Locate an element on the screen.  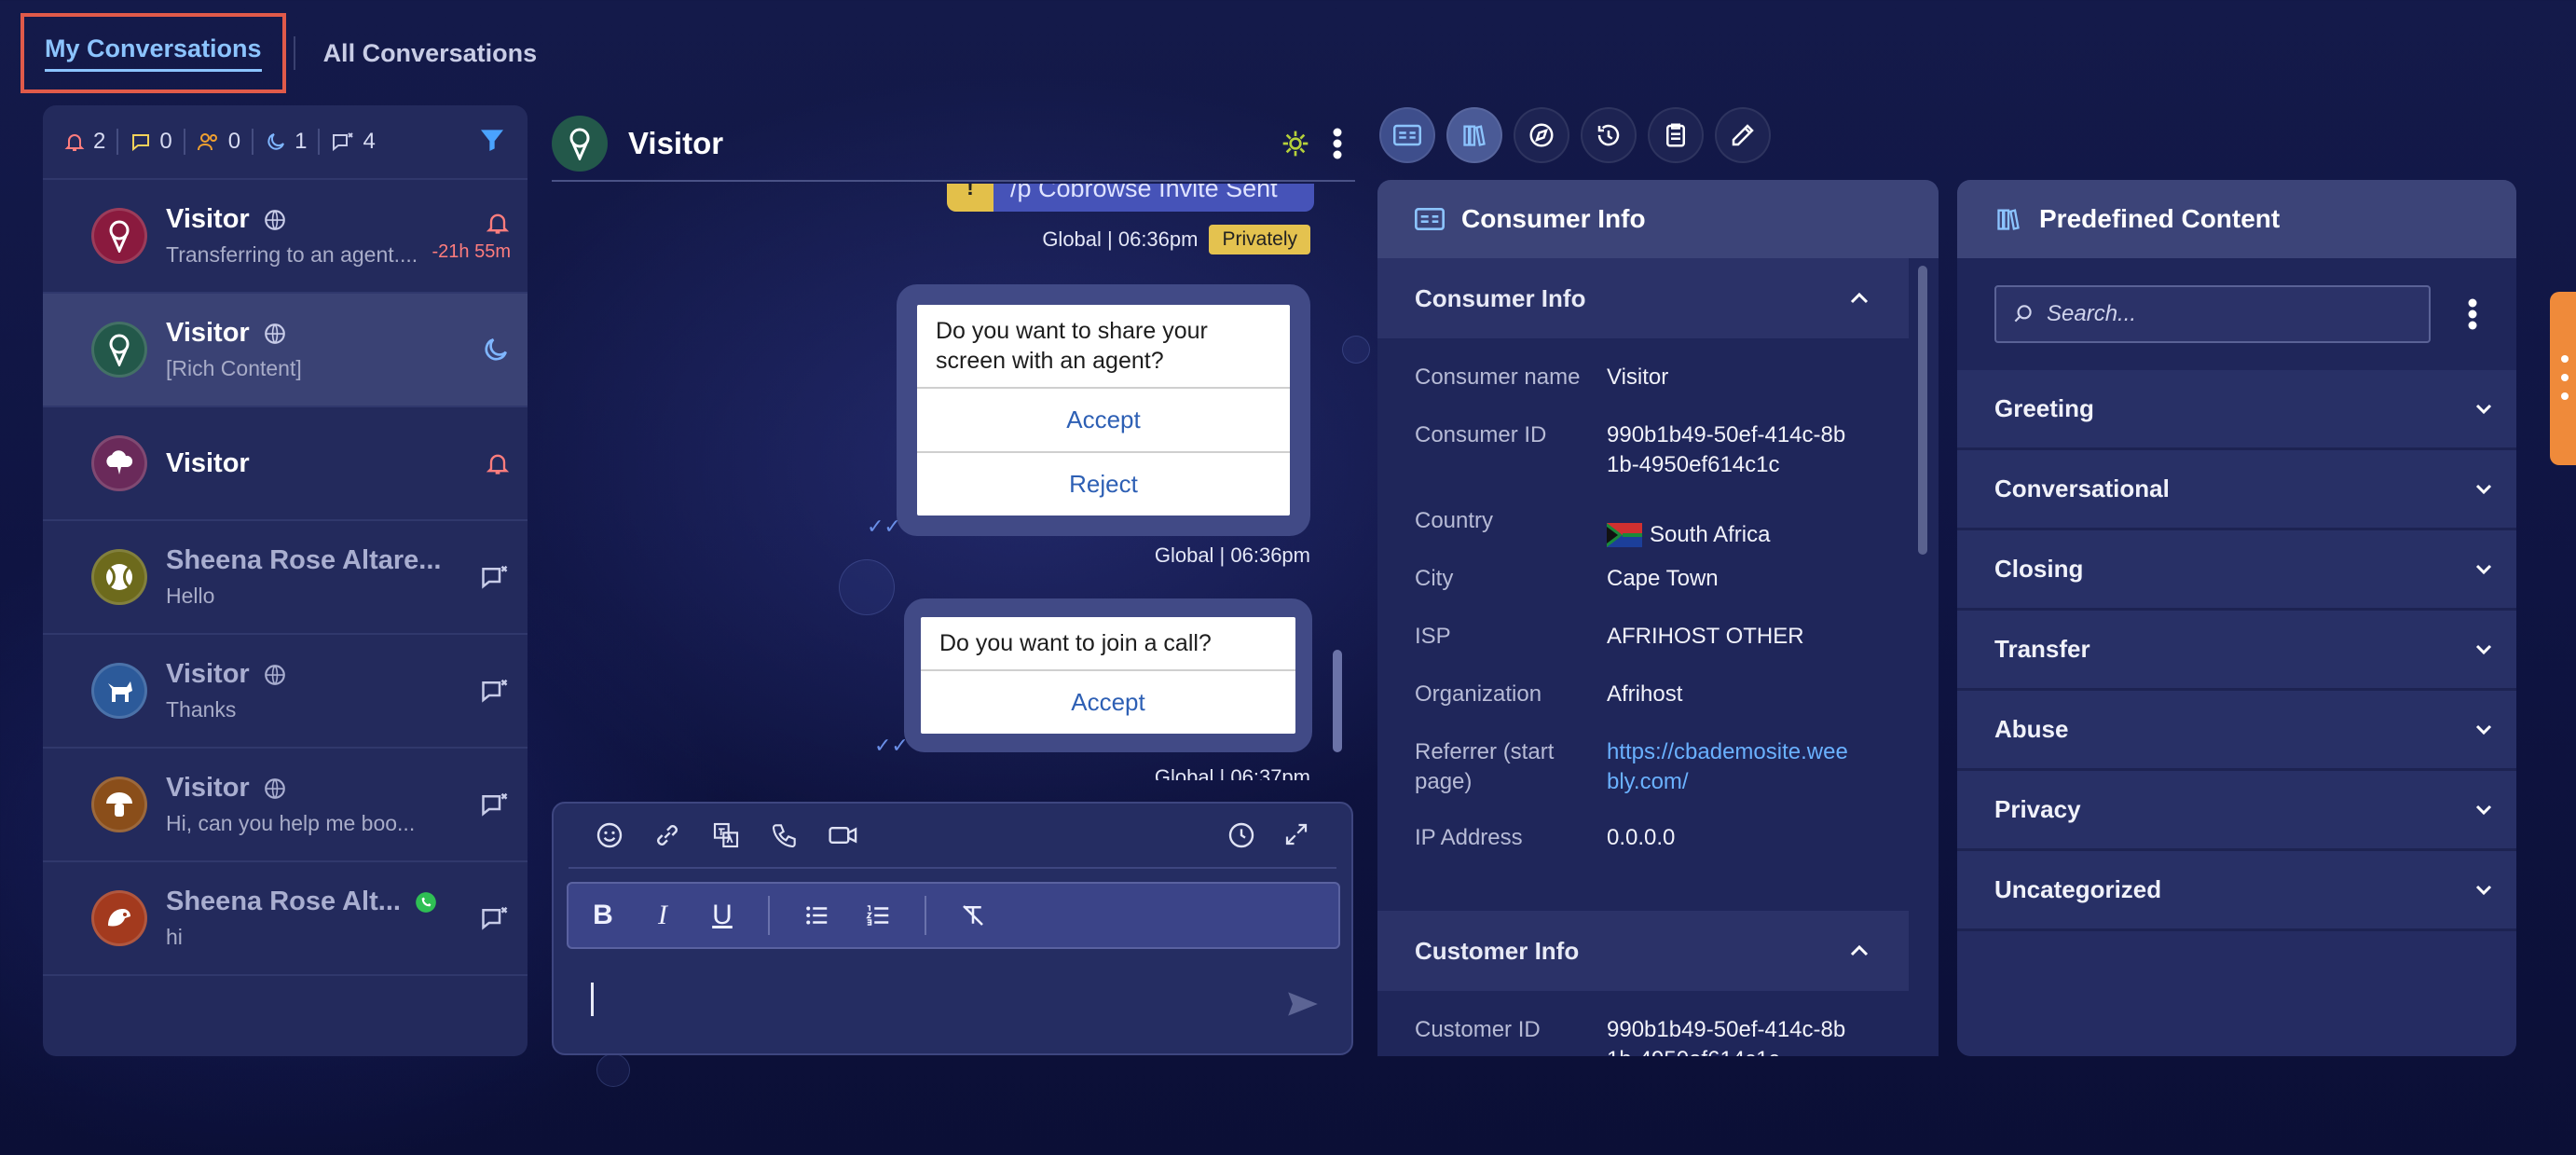
tennis-ball-icon is located at coordinates (119, 577).